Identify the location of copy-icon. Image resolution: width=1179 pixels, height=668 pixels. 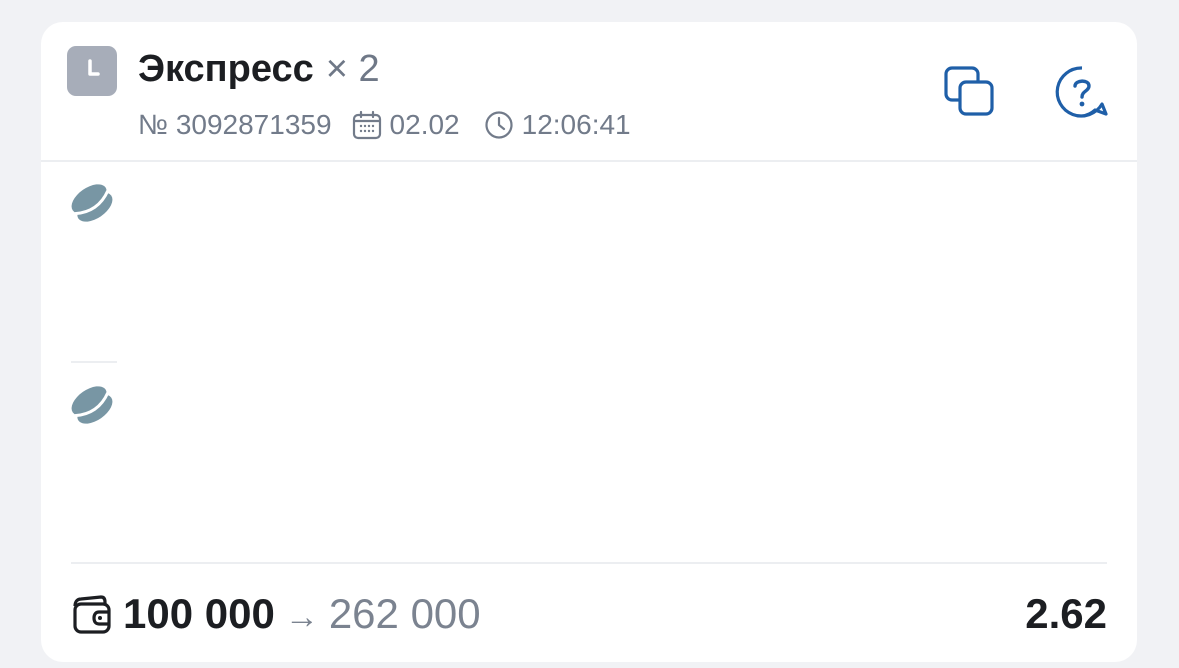
(969, 91).